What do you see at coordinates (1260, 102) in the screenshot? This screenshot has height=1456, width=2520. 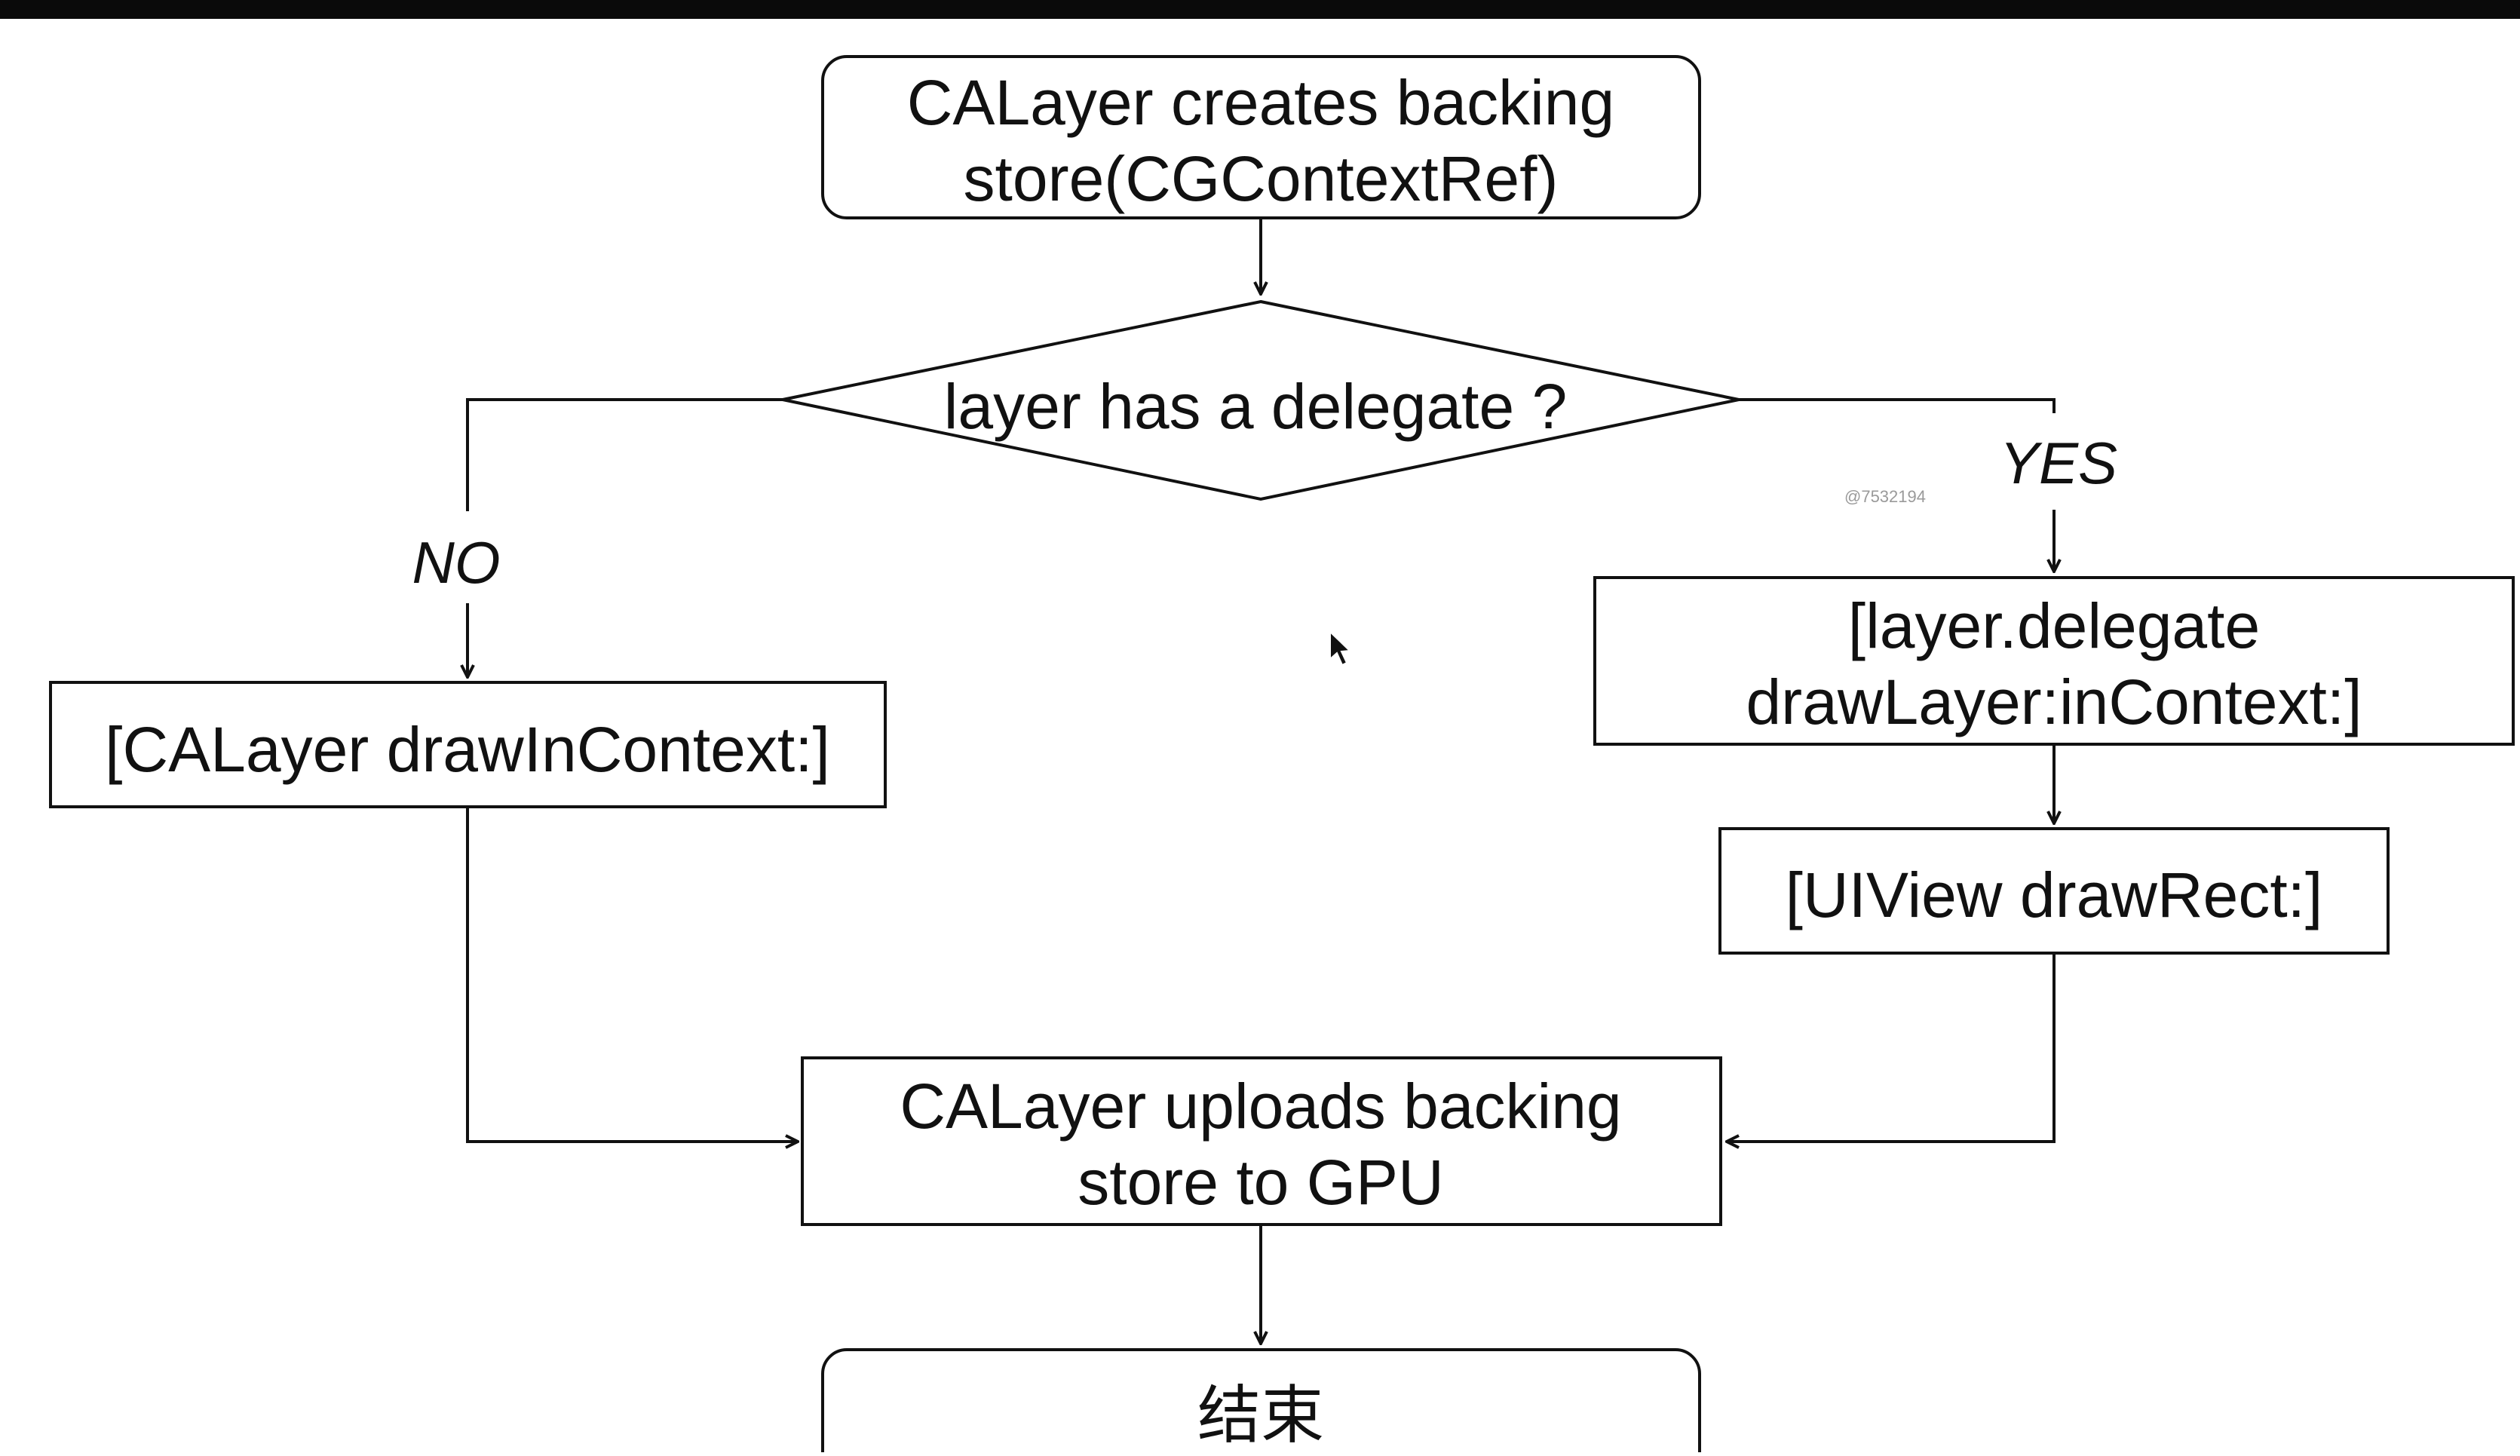 I see `start-node-line-1: CALayer creates backing` at bounding box center [1260, 102].